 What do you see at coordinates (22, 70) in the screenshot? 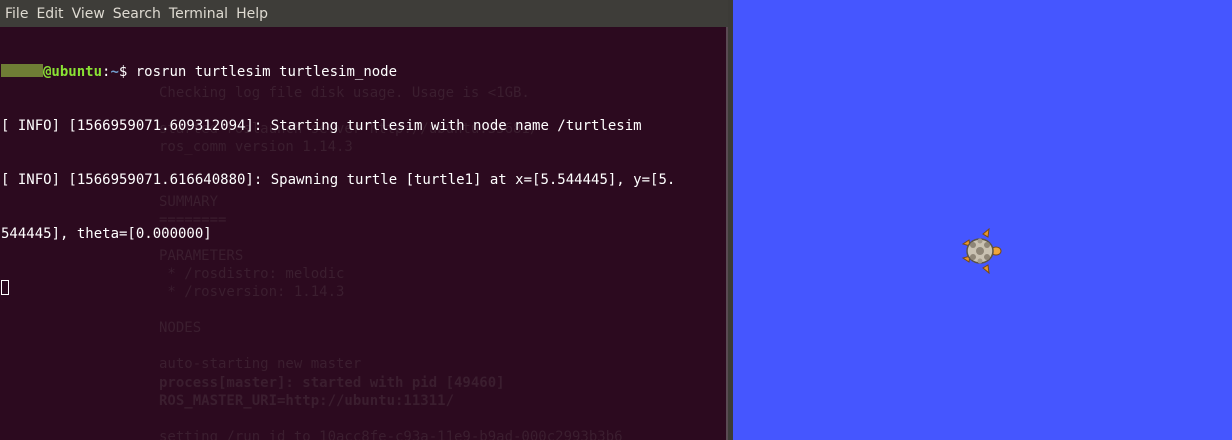
I see `redacted-username` at bounding box center [22, 70].